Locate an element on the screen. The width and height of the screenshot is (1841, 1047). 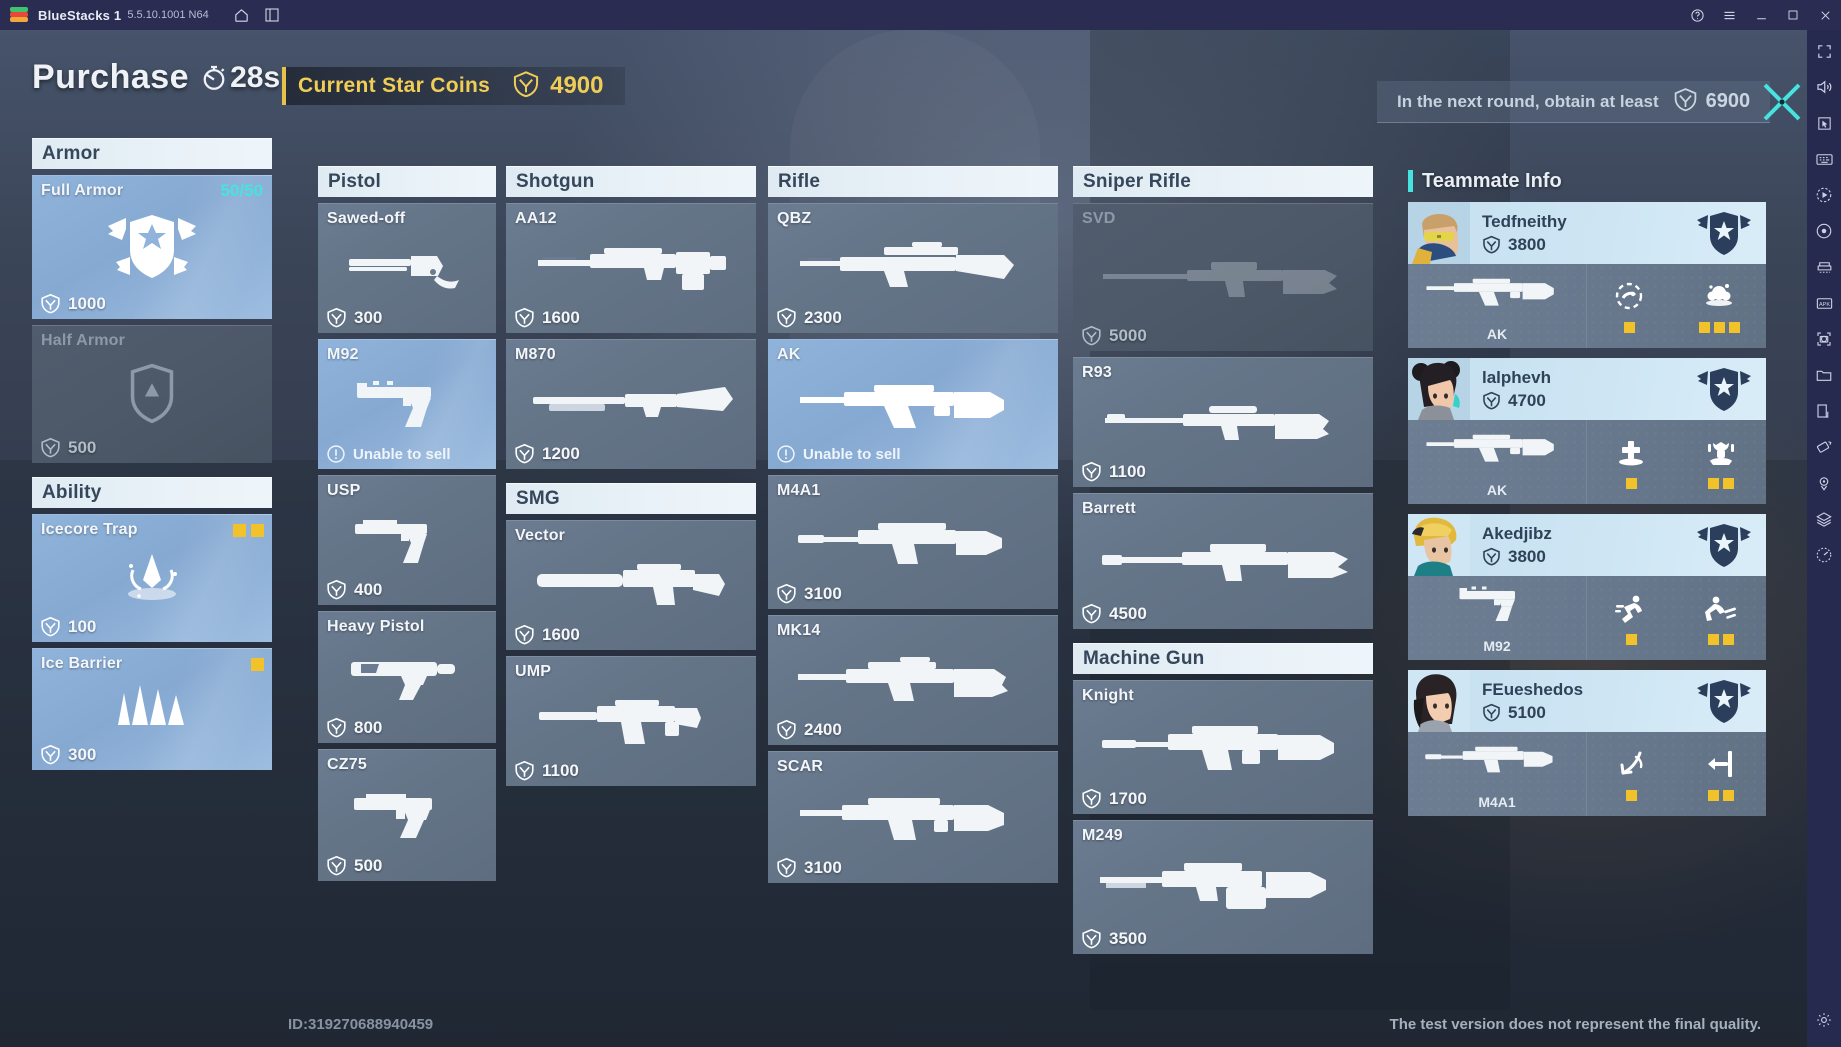
teammate-card: FEueshedos 5100 M4A1 is located at coordinates (1587, 743).